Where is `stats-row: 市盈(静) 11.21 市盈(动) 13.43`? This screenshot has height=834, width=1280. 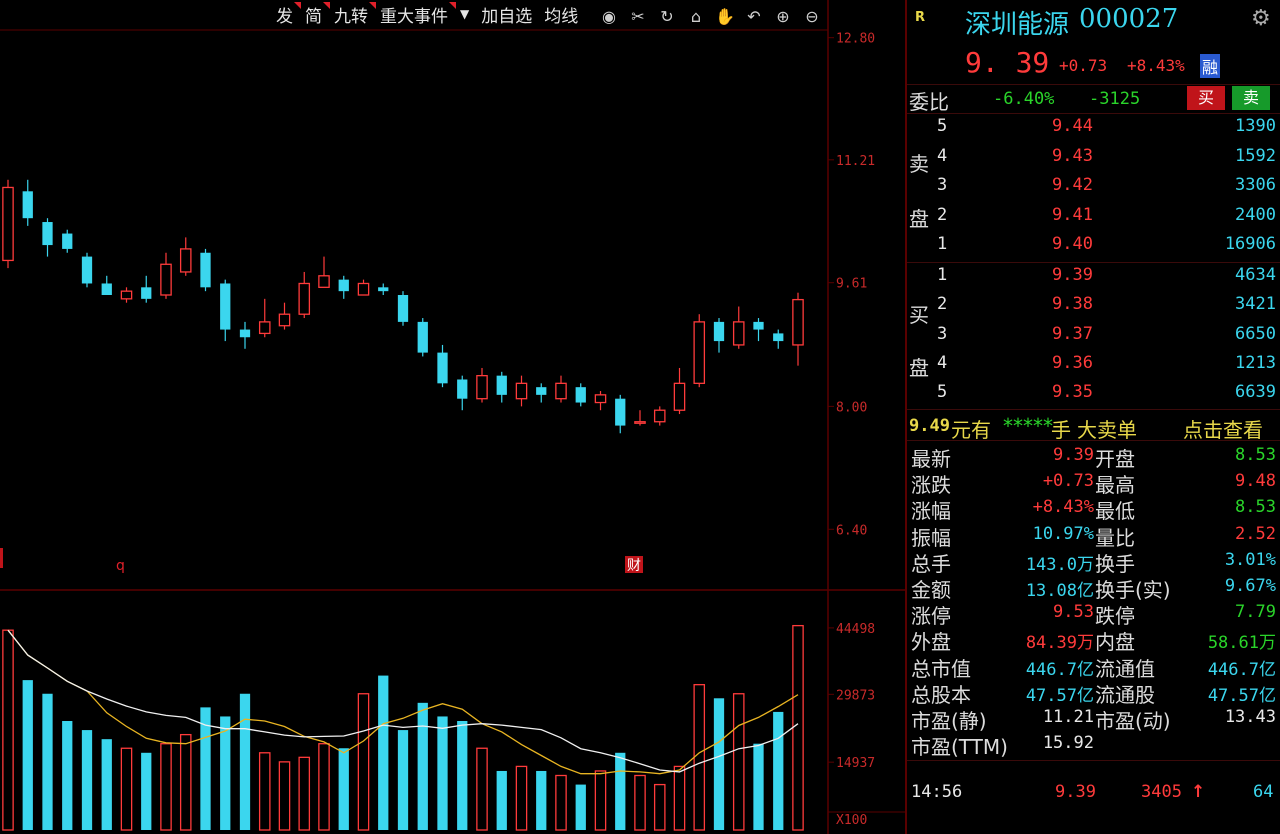
stats-row: 市盈(静) 11.21 市盈(动) 13.43 is located at coordinates (1093, 719).